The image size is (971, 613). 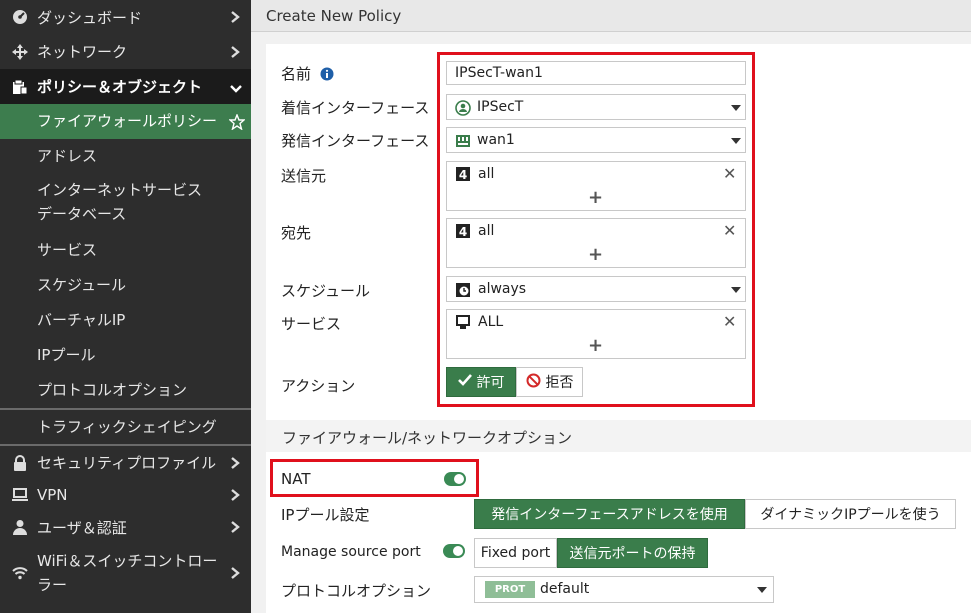 I want to click on ip-pool-dynamic-button: ダイナミックIPプールを使う, so click(x=850, y=514).